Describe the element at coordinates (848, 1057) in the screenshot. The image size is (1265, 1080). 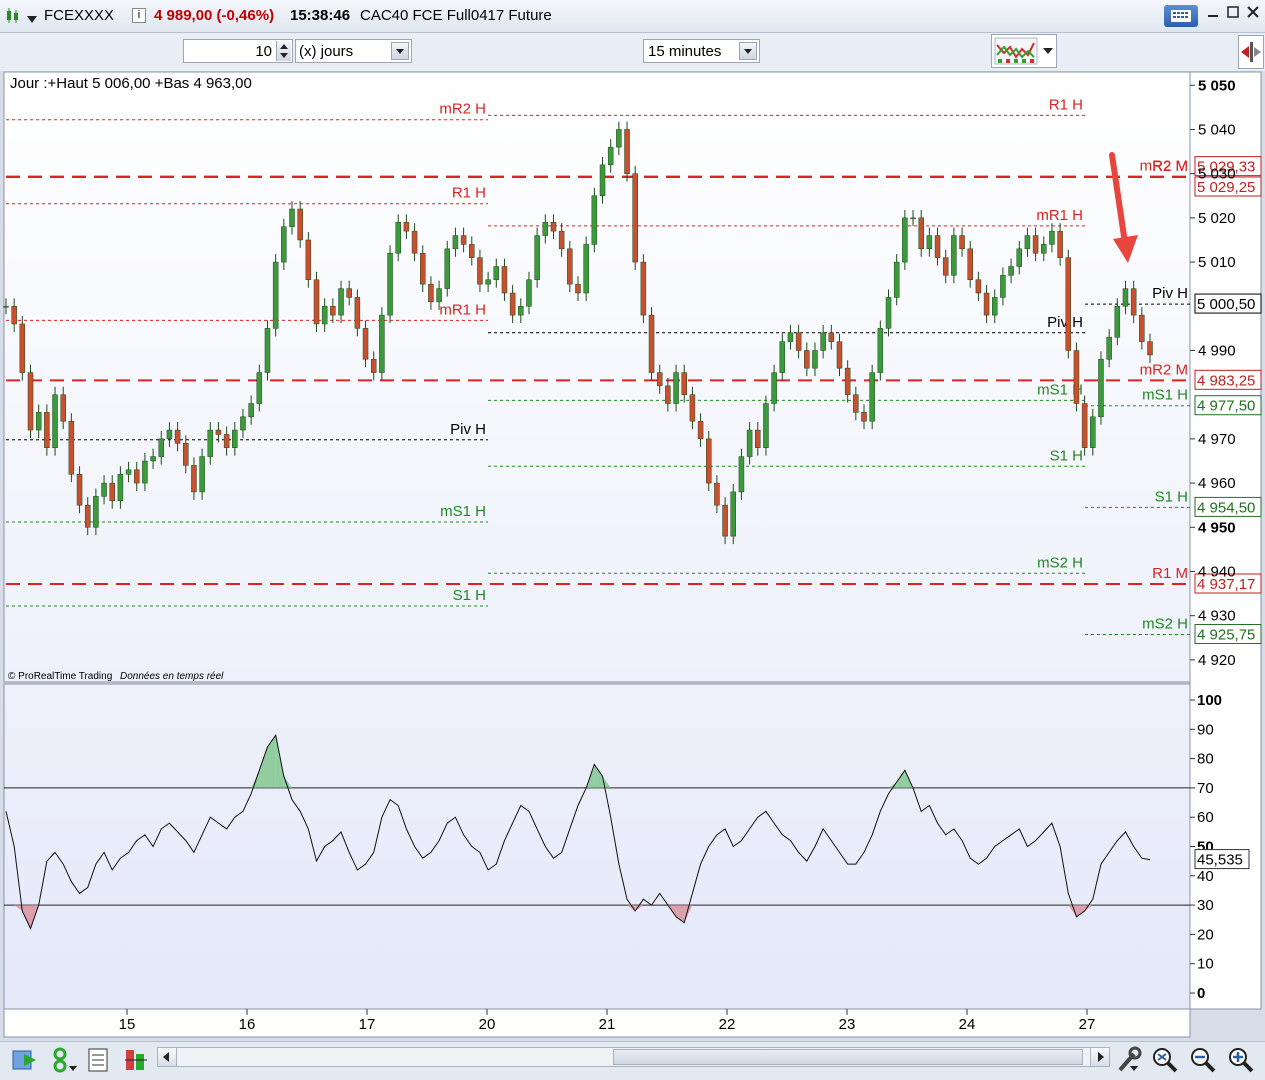
I see `scroll-thumb` at that location.